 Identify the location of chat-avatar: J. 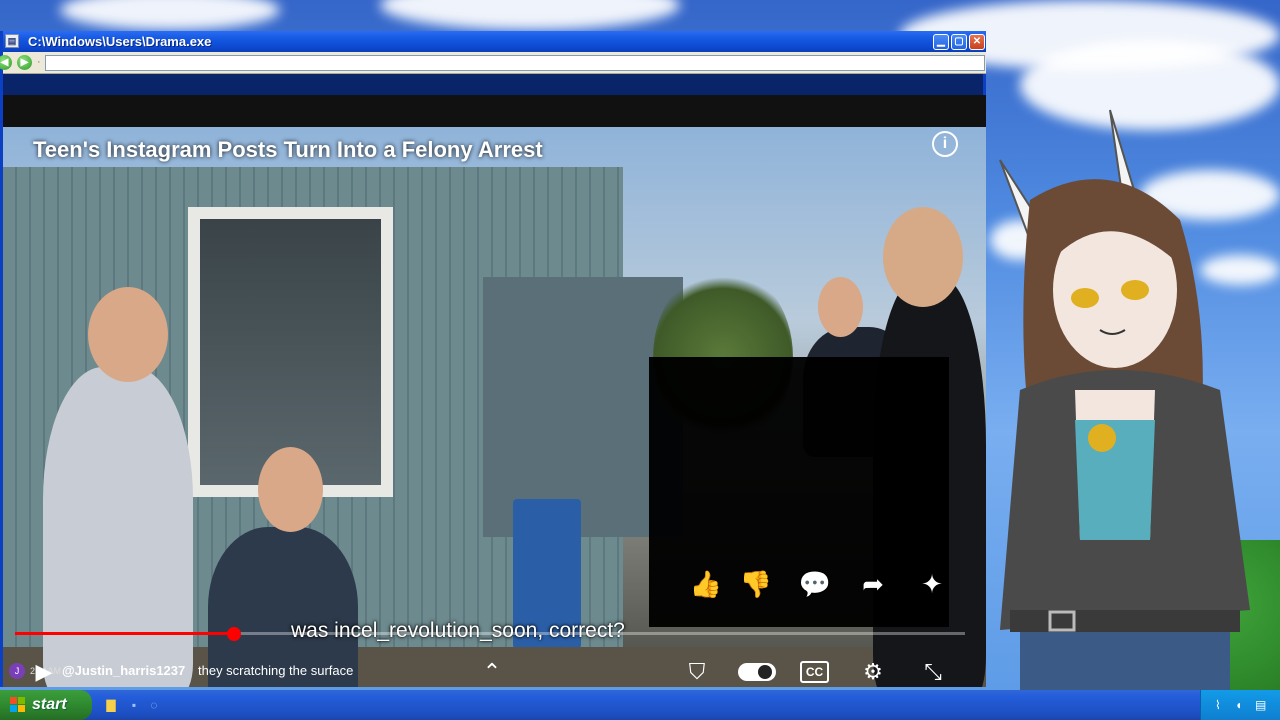
(17, 671).